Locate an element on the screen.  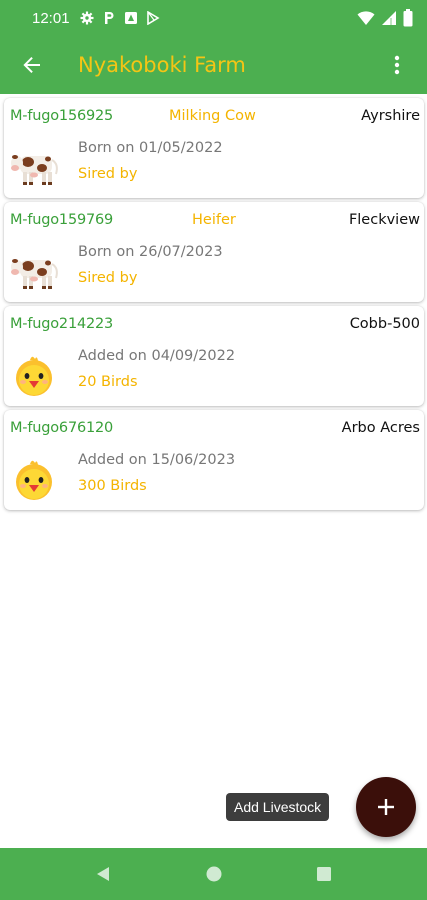
system-nav-bar is located at coordinates (213, 874).